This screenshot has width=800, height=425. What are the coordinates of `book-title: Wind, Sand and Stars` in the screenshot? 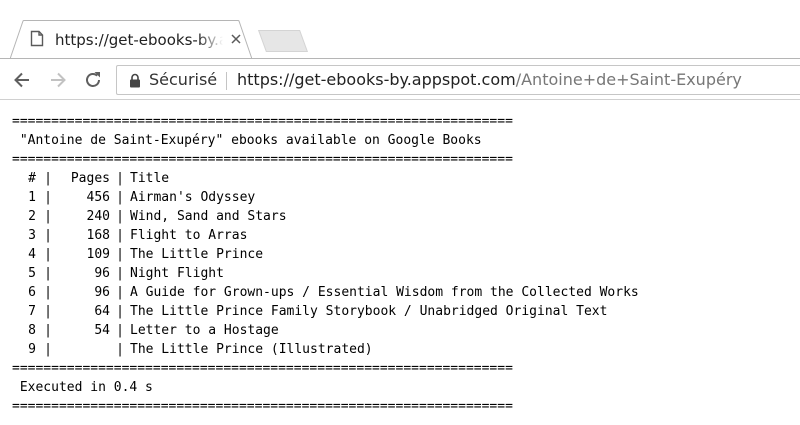 It's located at (208, 216).